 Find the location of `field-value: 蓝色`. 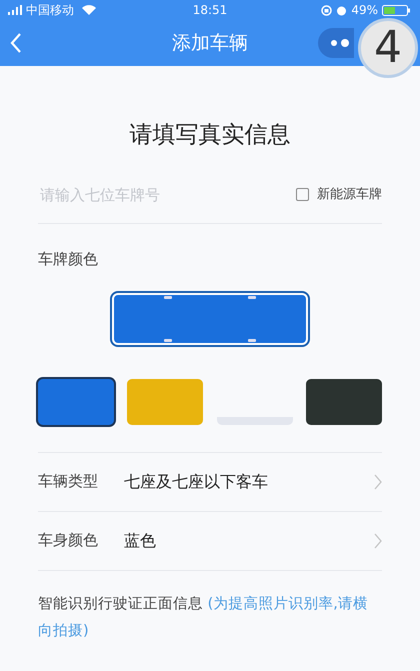

field-value: 蓝色 is located at coordinates (249, 540).